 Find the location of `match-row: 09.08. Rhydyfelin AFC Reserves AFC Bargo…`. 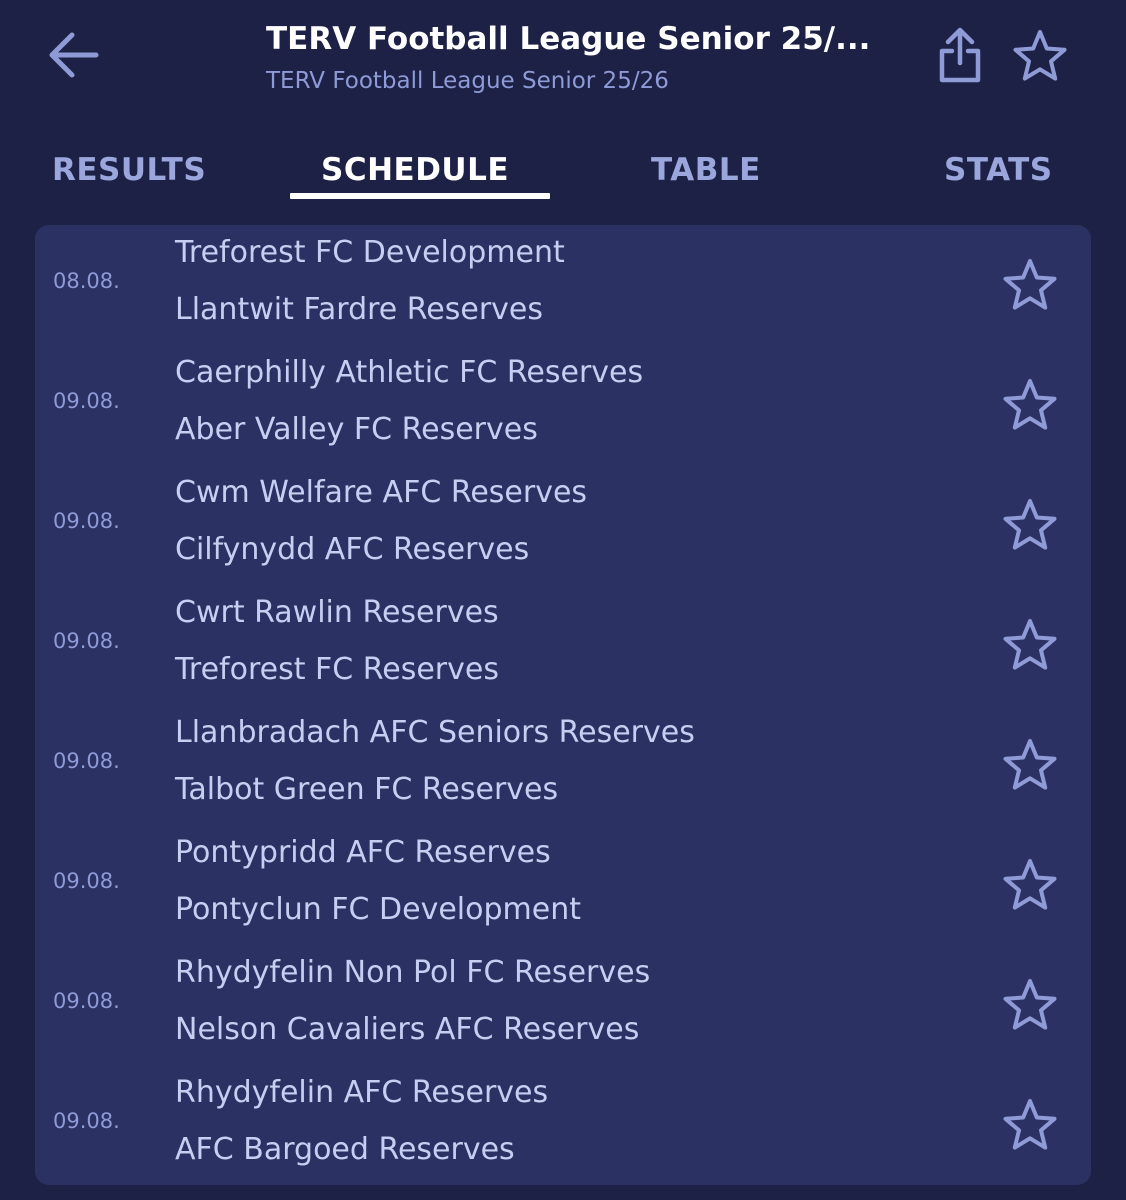

match-row: 09.08. Rhydyfelin AFC Reserves AFC Bargo… is located at coordinates (563, 1124).